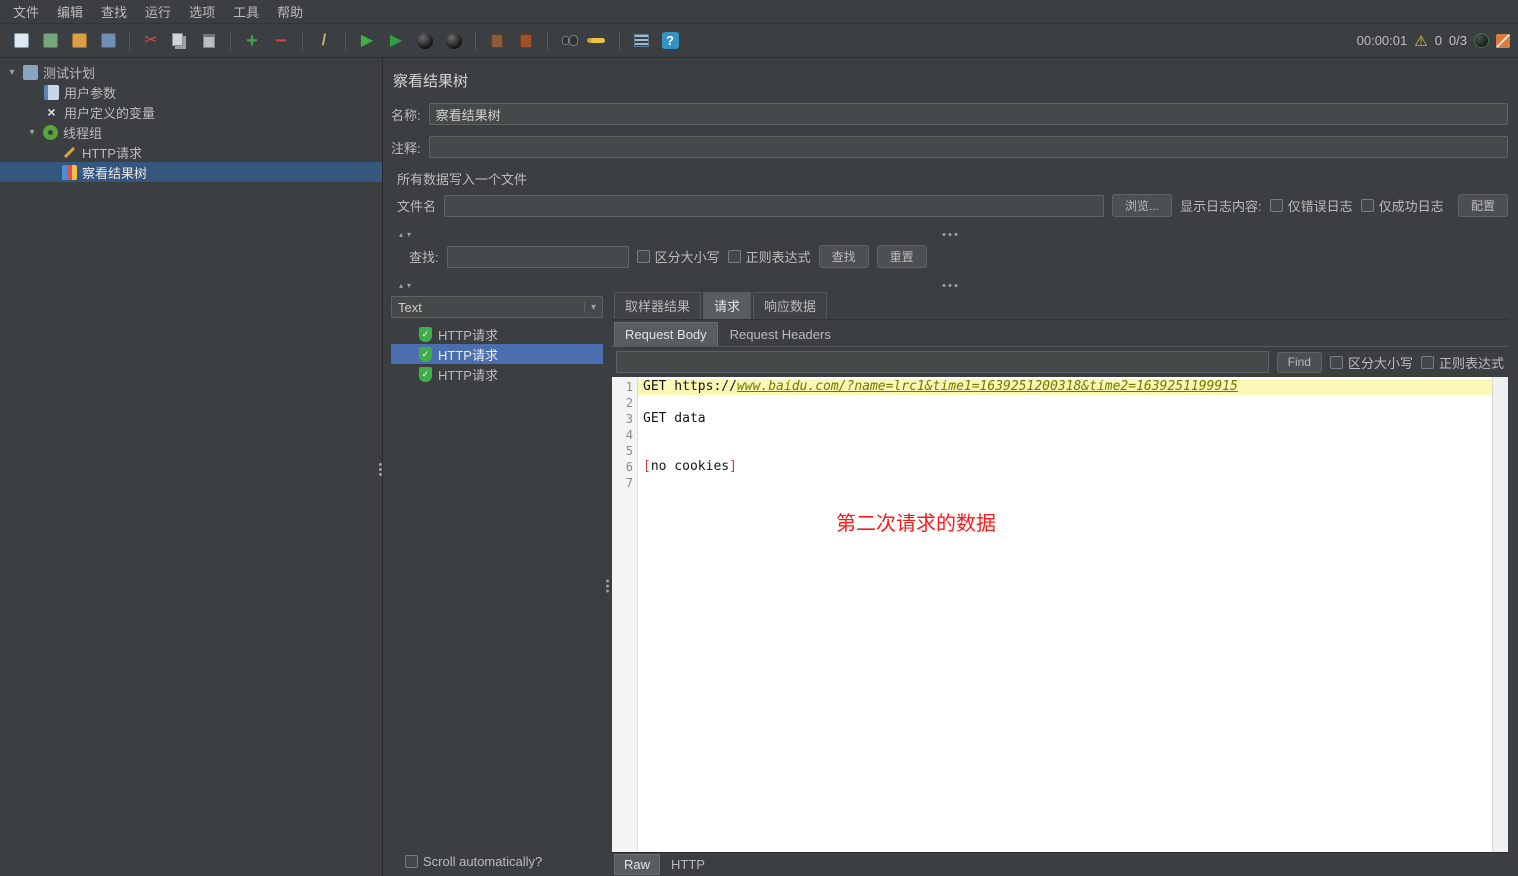  I want to click on tab-http: HTTP, so click(688, 864).